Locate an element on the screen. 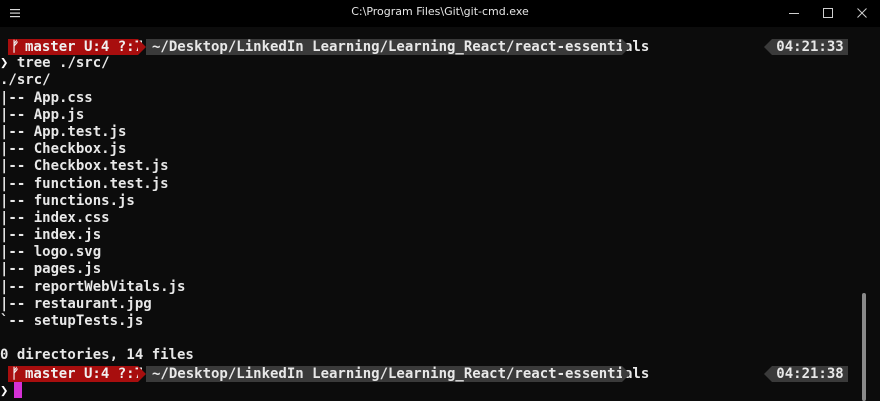 The height and width of the screenshot is (401, 880). tree-entry: |-- index.css is located at coordinates (55, 217).